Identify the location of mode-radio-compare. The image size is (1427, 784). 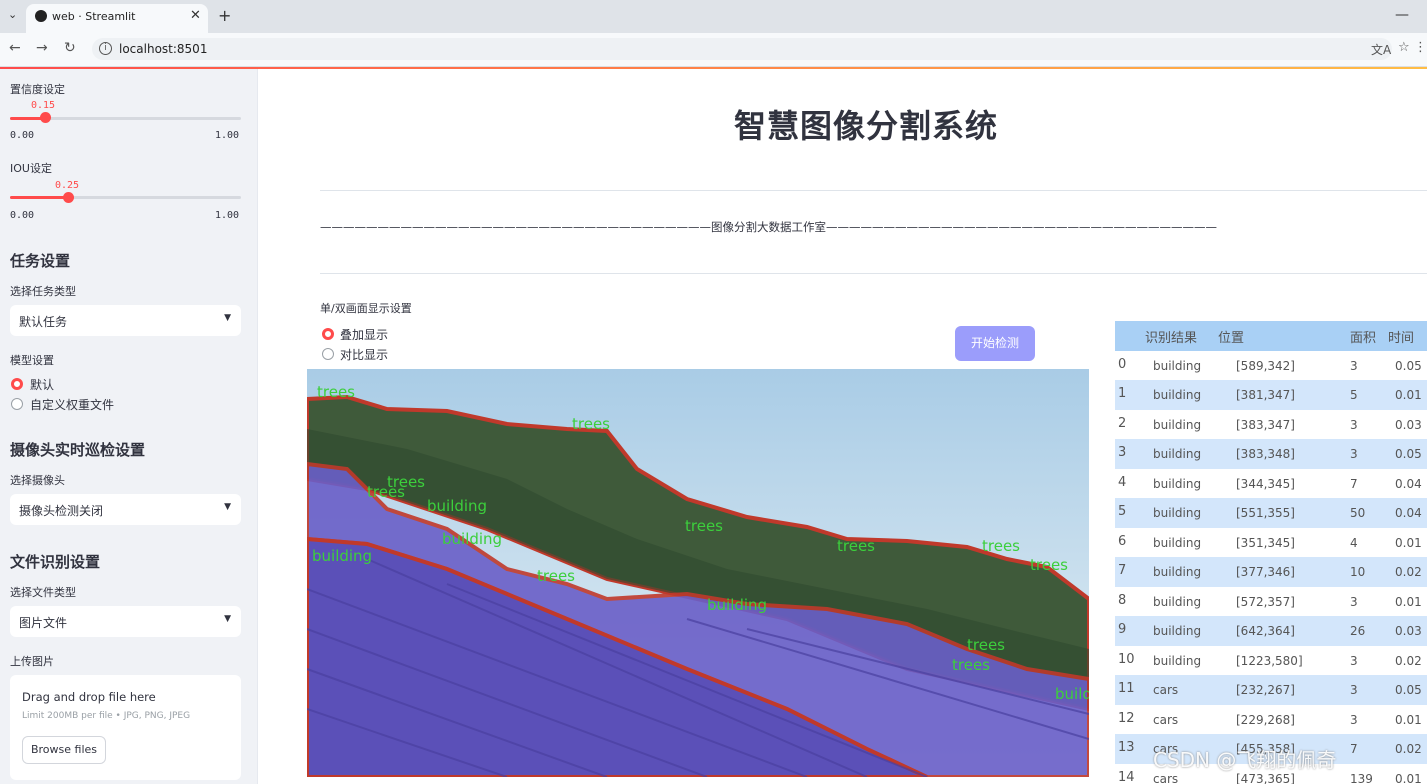
(328, 354).